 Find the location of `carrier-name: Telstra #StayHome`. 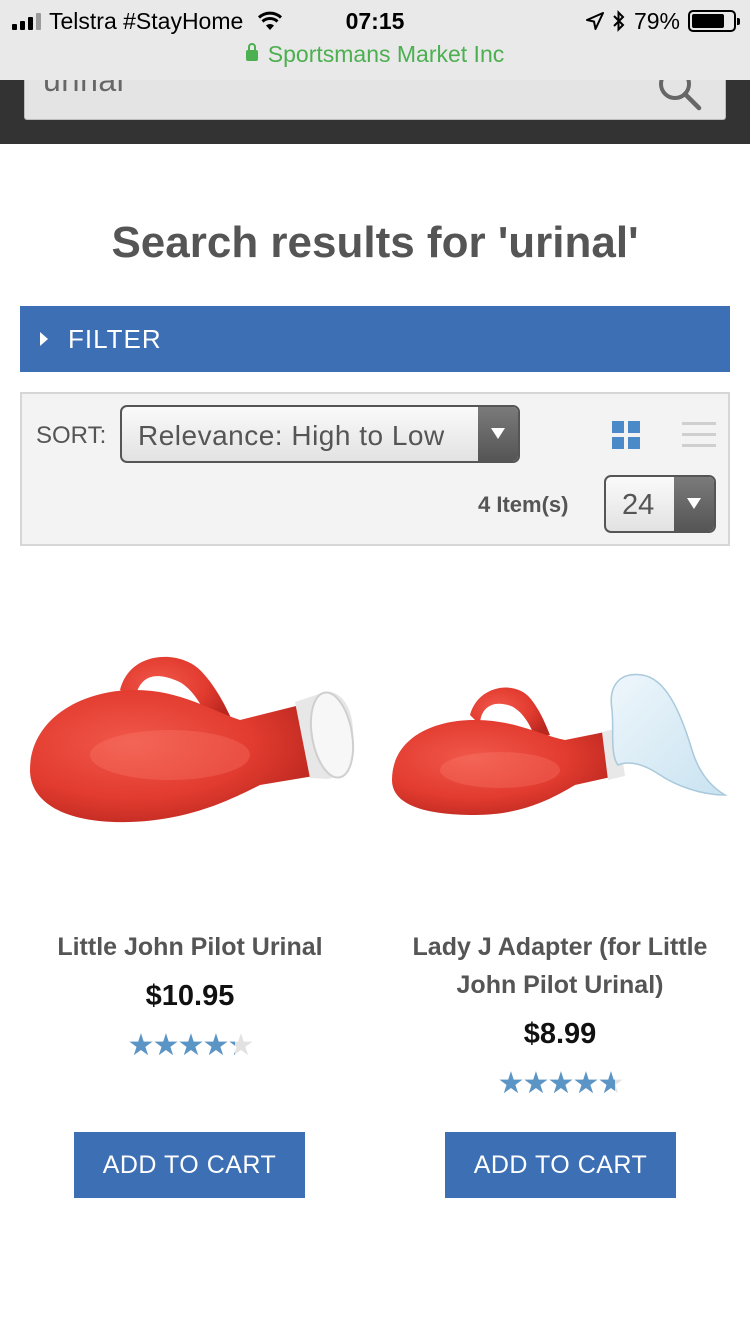

carrier-name: Telstra #StayHome is located at coordinates (146, 20).